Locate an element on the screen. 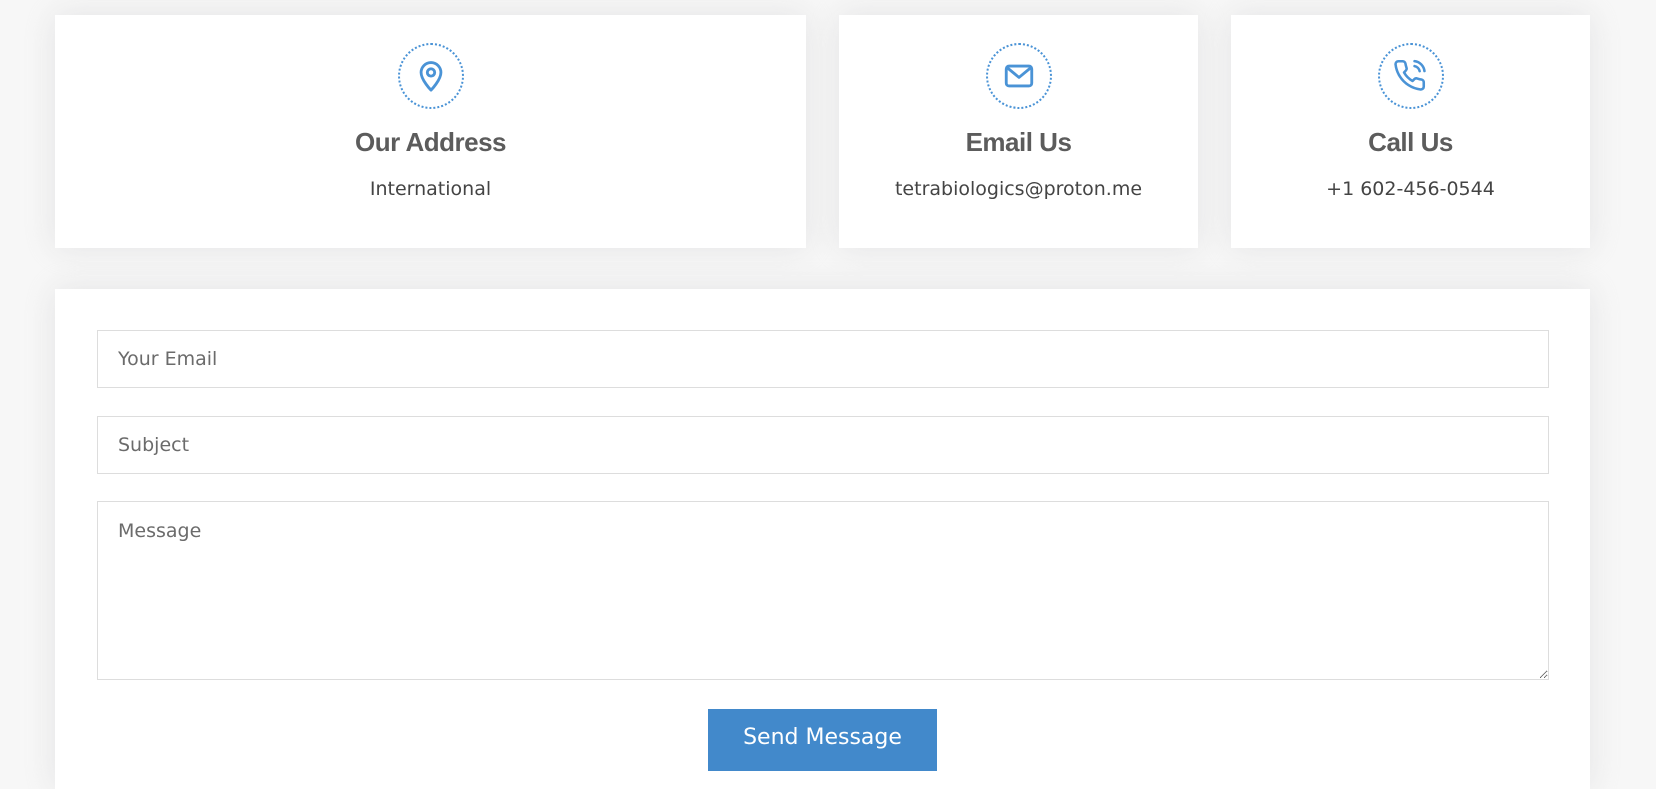  email-title: Email Us is located at coordinates (1018, 142).